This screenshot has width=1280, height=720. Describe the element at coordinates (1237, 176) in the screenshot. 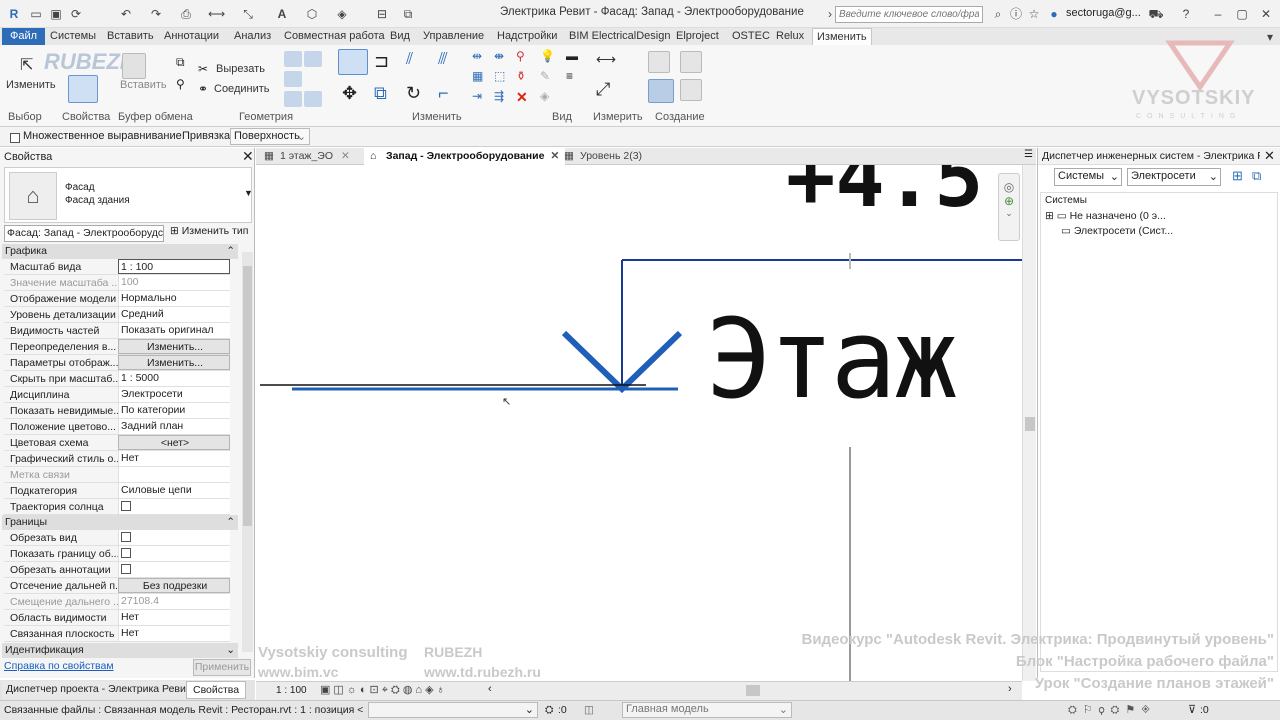

I see `column-settings-icon: ⊞` at that location.